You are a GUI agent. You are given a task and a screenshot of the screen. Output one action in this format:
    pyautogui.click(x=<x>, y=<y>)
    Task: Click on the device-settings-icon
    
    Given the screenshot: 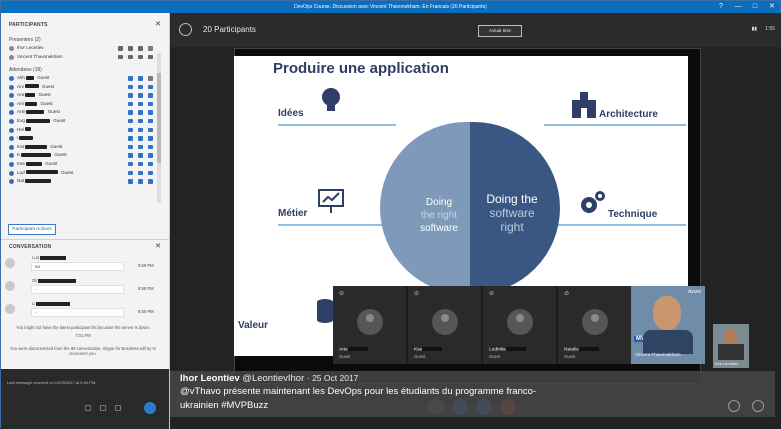 What is the action you would take?
    pyautogui.click(x=734, y=406)
    